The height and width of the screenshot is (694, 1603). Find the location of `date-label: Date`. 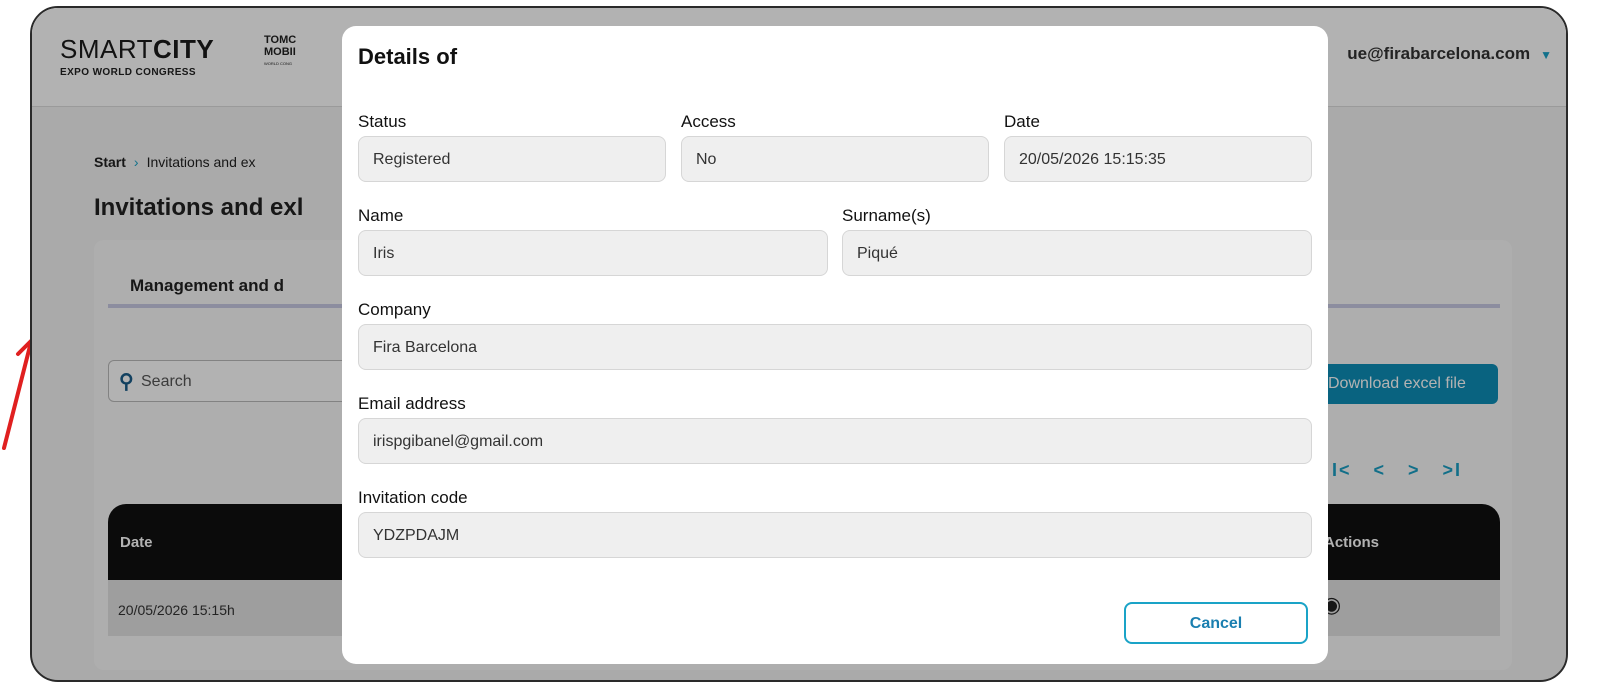

date-label: Date is located at coordinates (1022, 121).